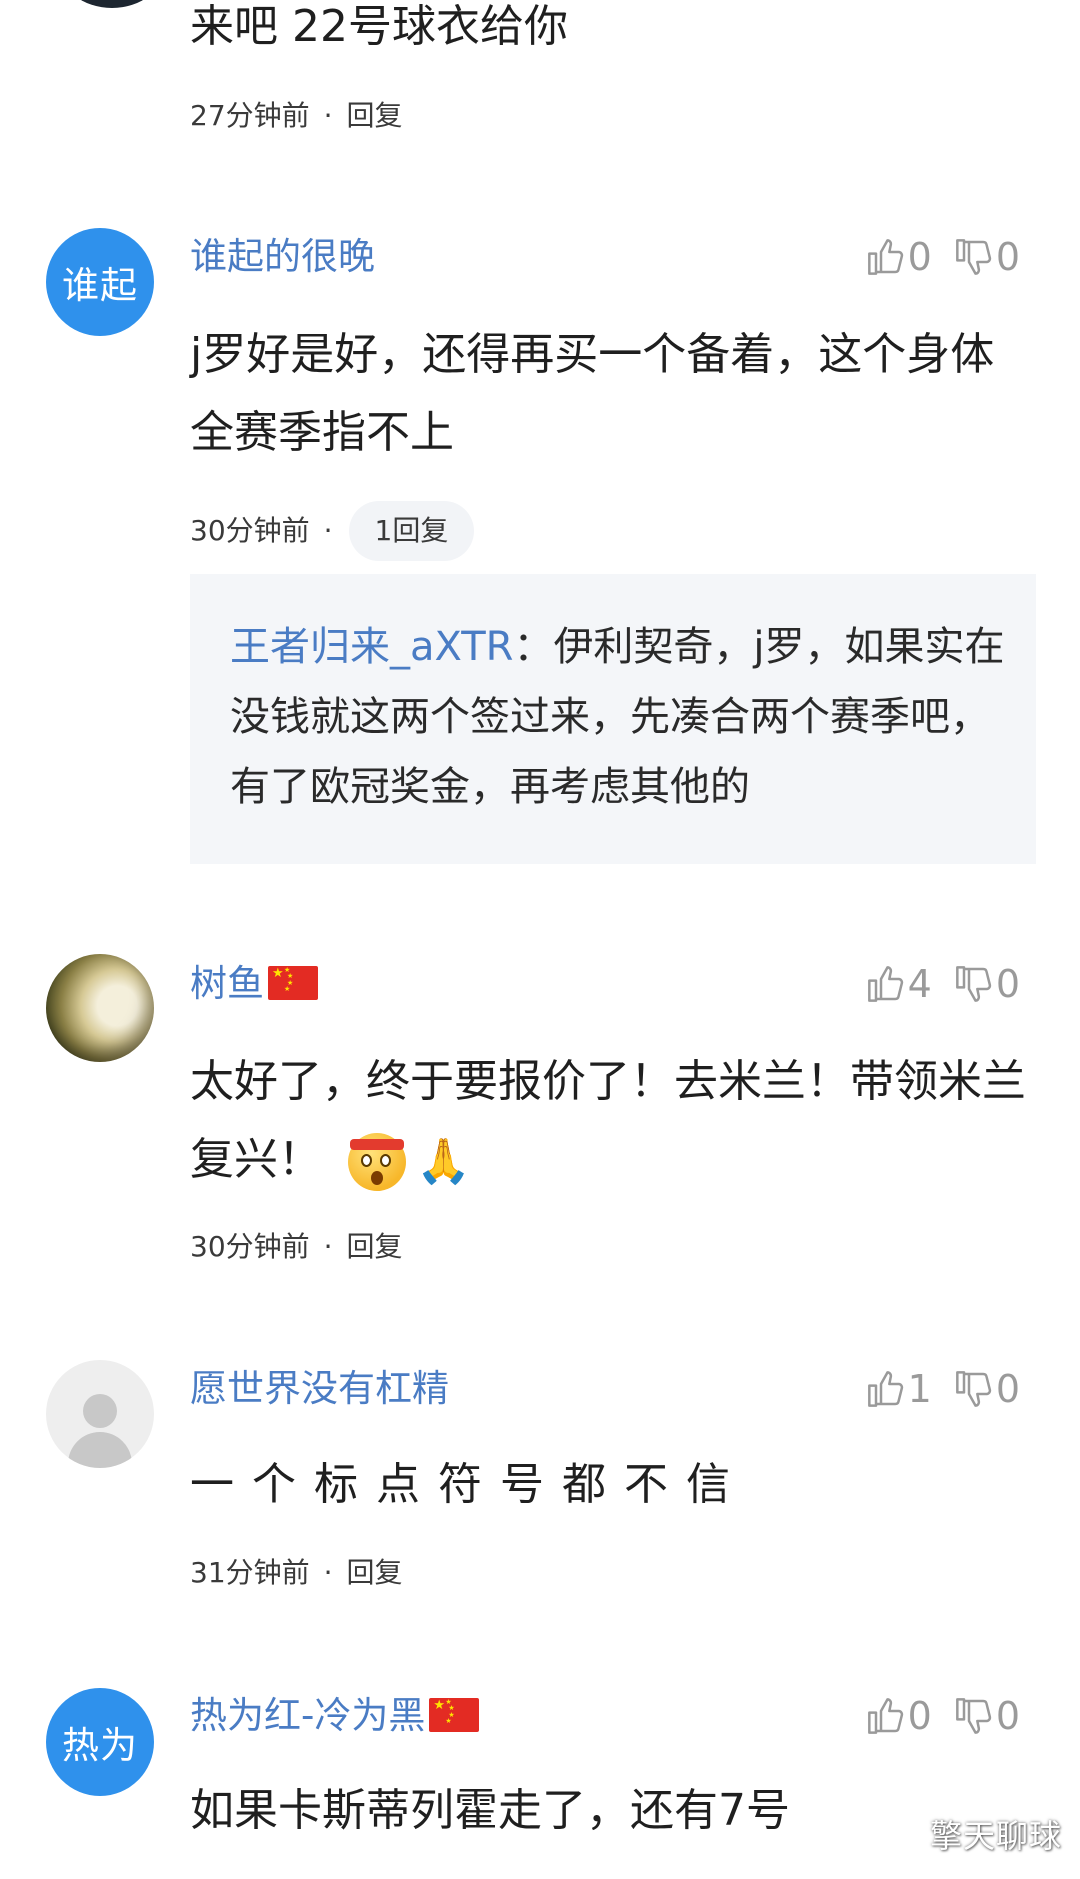 The width and height of the screenshot is (1080, 1879). I want to click on username-text: 热为红-冷为黑, so click(308, 1715).